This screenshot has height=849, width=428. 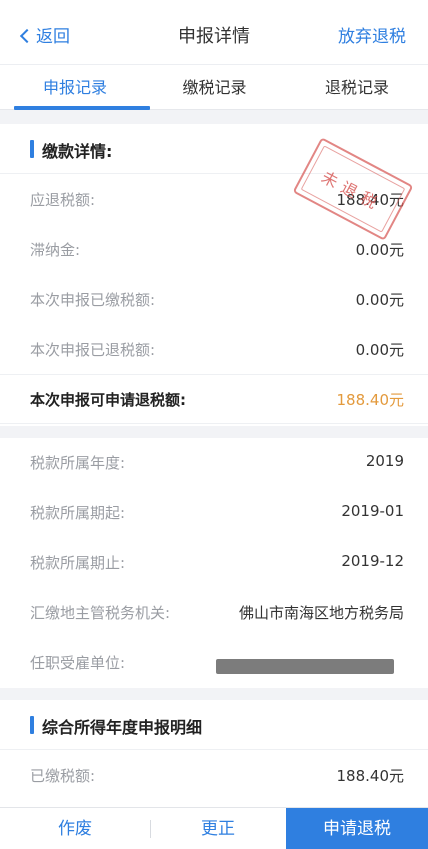 I want to click on tab-payment-records: 缴税记录, so click(x=214, y=87).